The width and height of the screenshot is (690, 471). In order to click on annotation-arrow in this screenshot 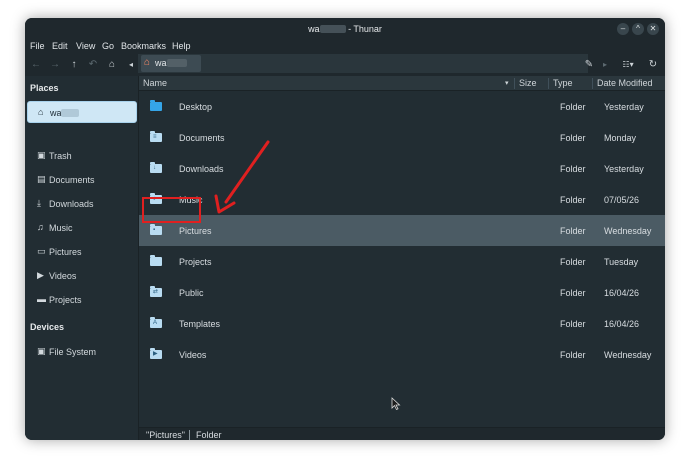, I will do `click(242, 177)`.